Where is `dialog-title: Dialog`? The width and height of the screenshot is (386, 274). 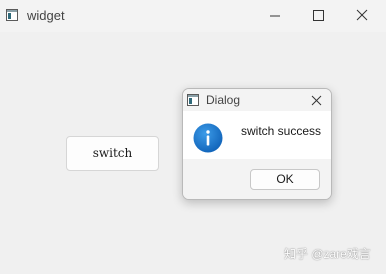
dialog-title: Dialog is located at coordinates (223, 100).